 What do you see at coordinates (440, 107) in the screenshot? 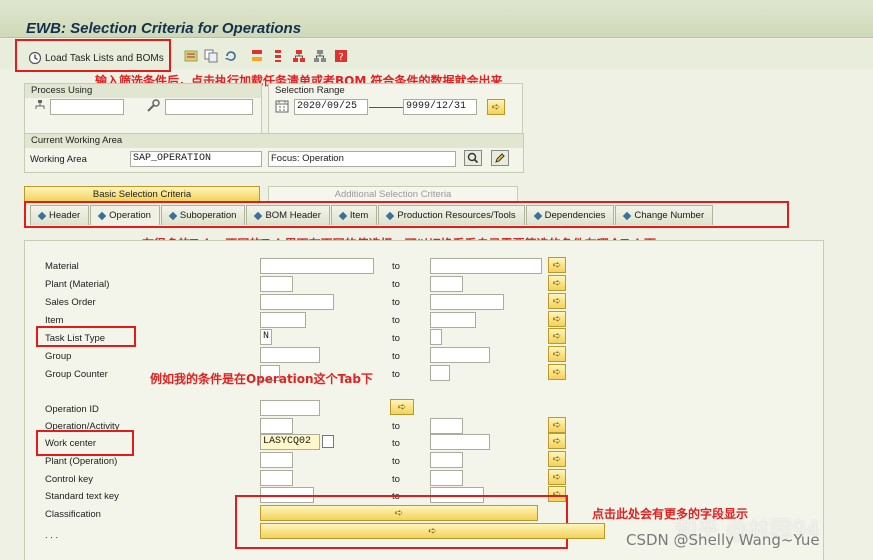
I see `selection-range-to: 9999/12/31` at bounding box center [440, 107].